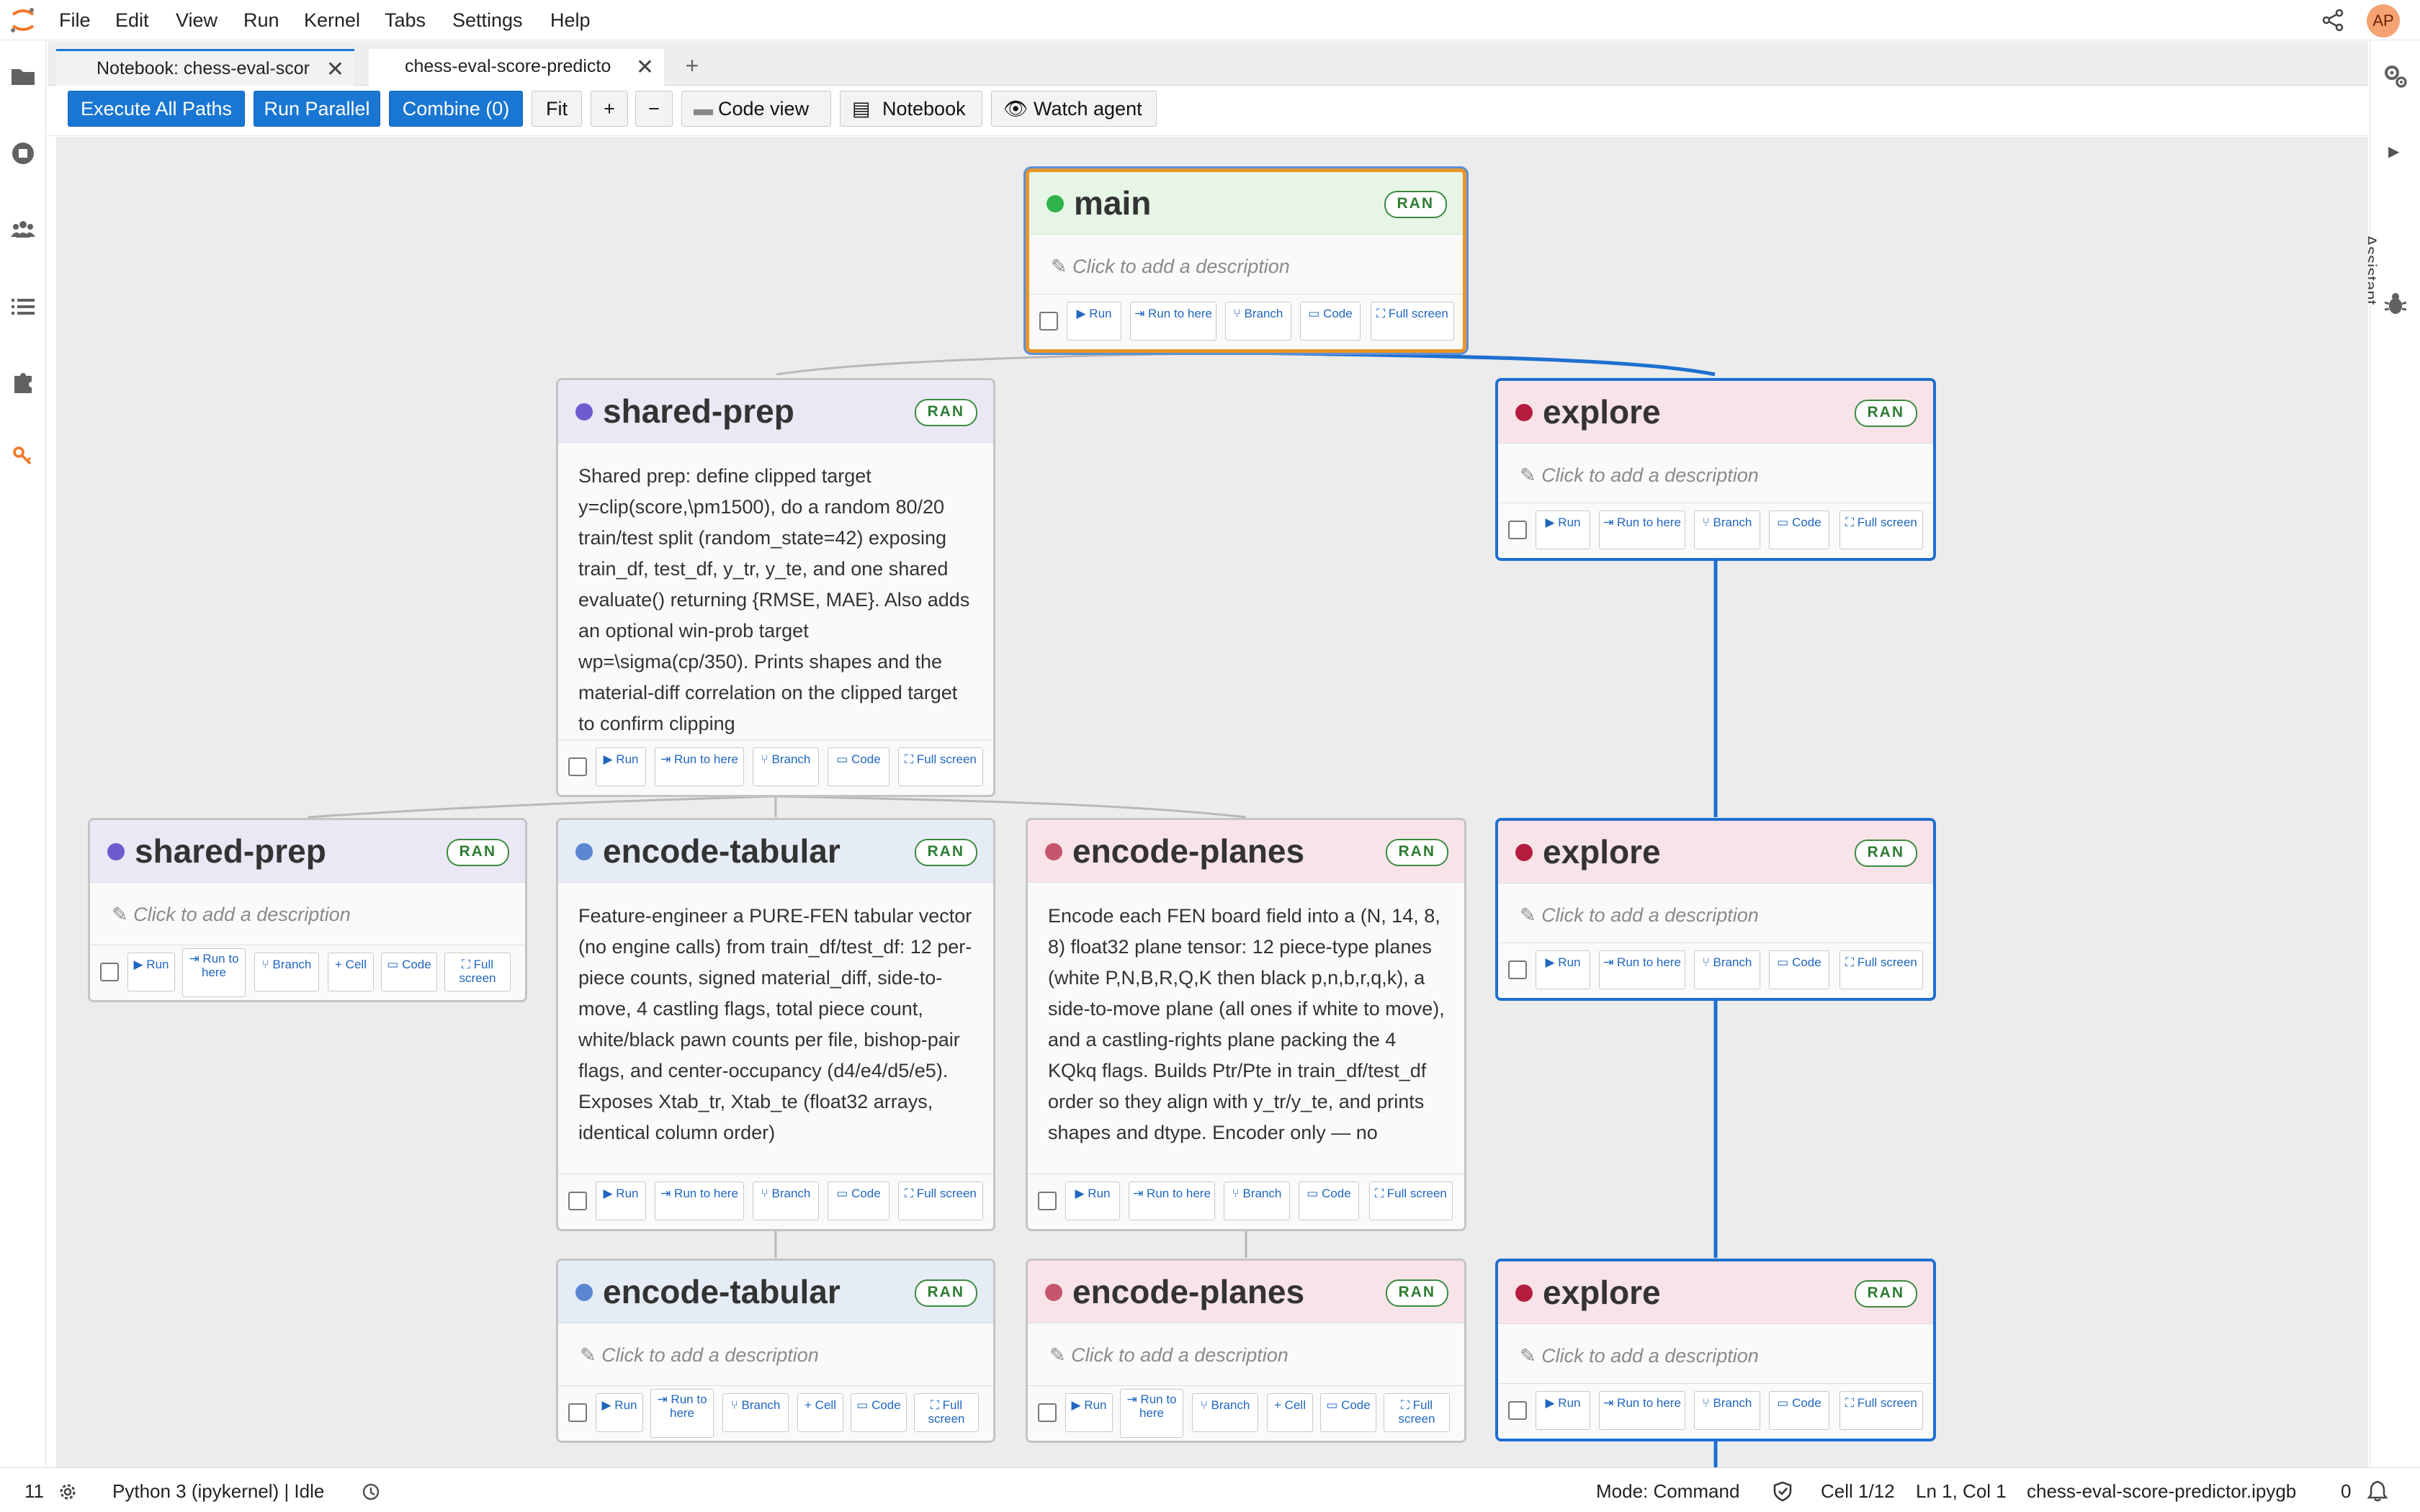 The height and width of the screenshot is (1512, 2420). Describe the element at coordinates (218, 1491) in the screenshot. I see `kernel-status: Python 3 (ipykernel) | Idle` at that location.